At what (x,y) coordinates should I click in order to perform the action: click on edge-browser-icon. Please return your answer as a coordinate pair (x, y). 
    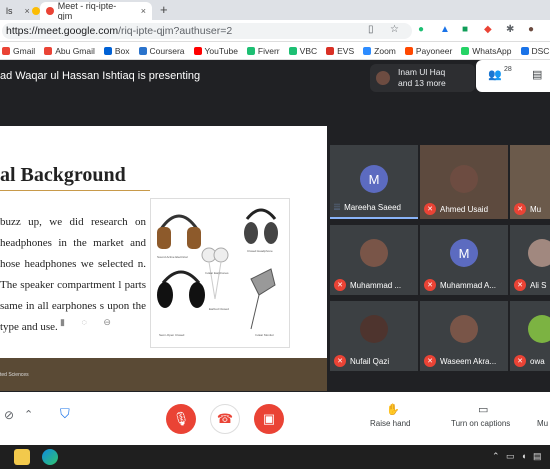
    Looking at the image, I should click on (50, 457).